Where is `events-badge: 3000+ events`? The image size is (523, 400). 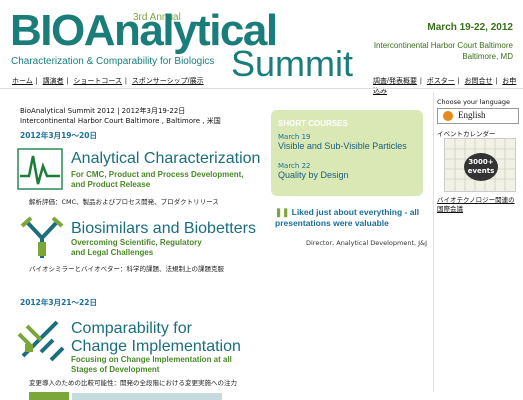 events-badge: 3000+ events is located at coordinates (481, 167).